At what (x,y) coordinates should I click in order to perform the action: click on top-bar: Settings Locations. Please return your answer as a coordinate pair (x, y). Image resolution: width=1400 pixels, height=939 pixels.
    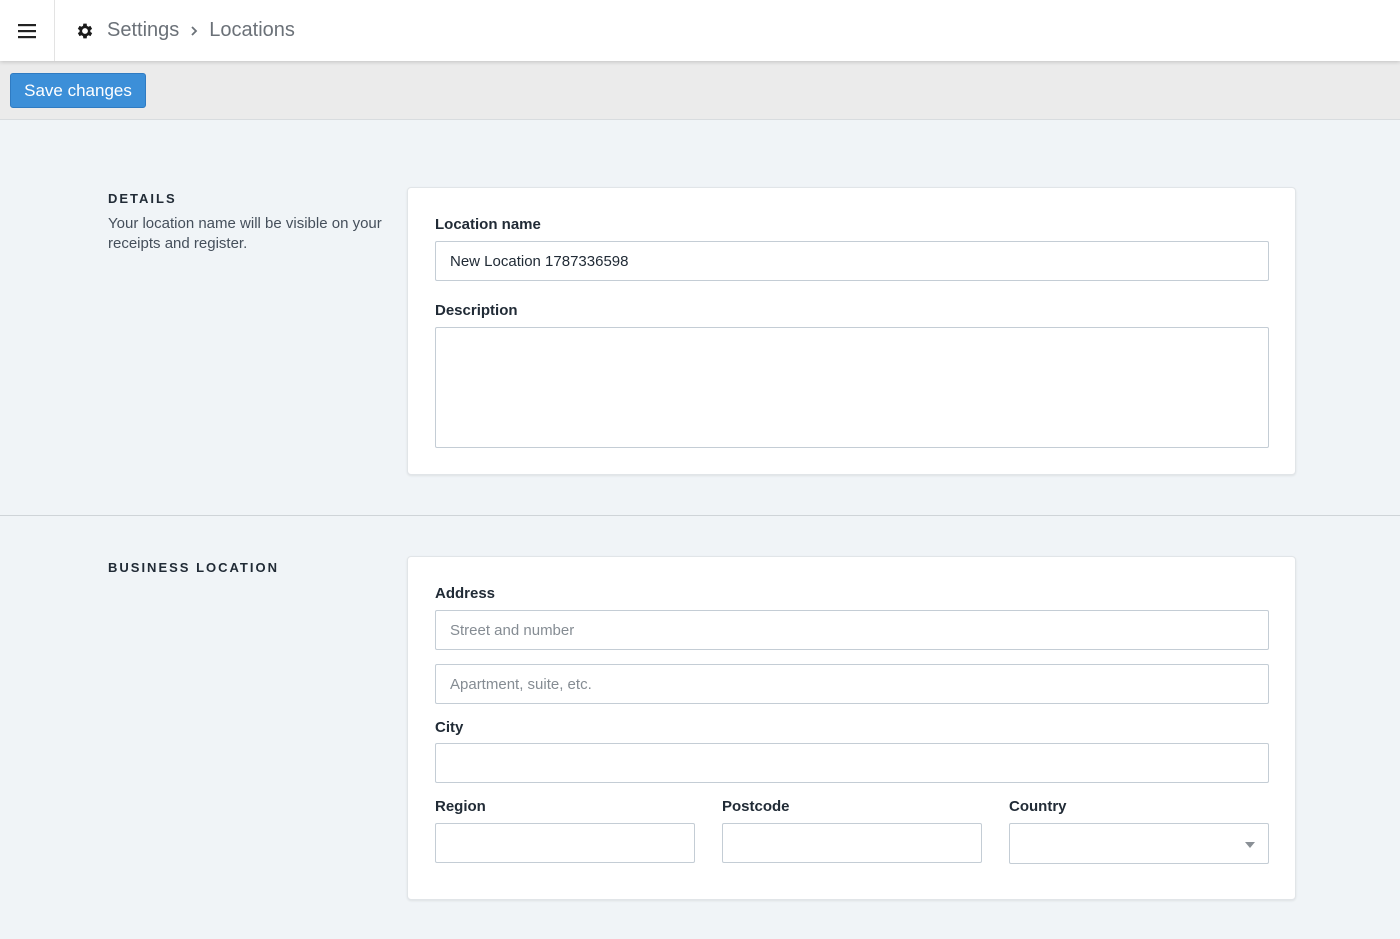
    Looking at the image, I should click on (700, 30).